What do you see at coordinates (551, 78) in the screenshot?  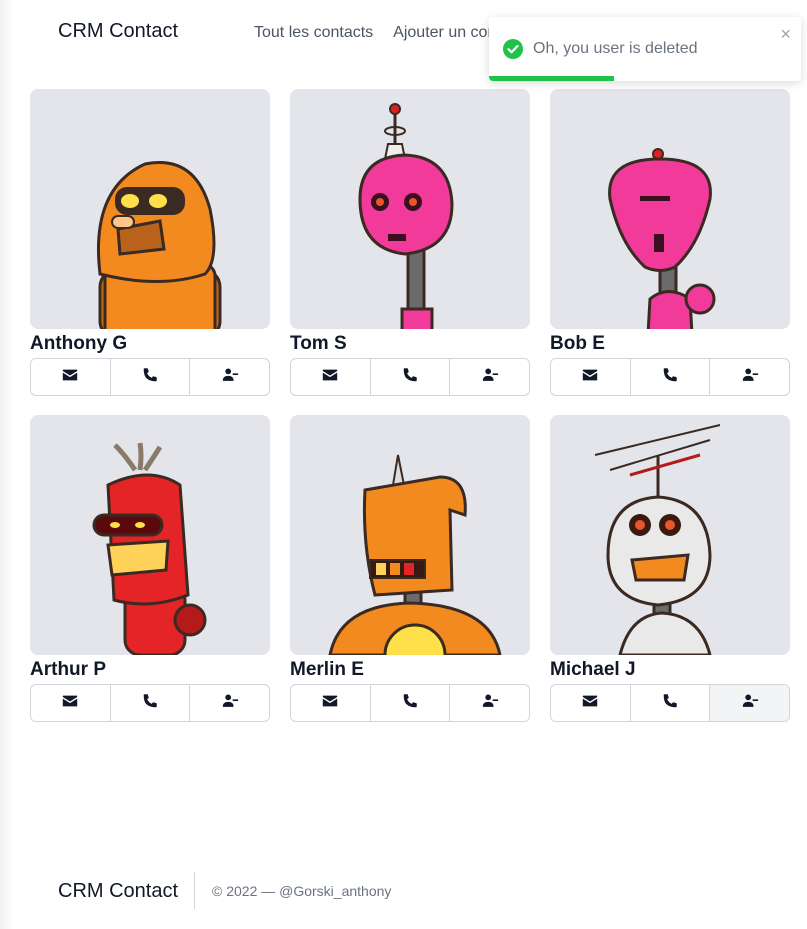 I see `toast-progress-bar` at bounding box center [551, 78].